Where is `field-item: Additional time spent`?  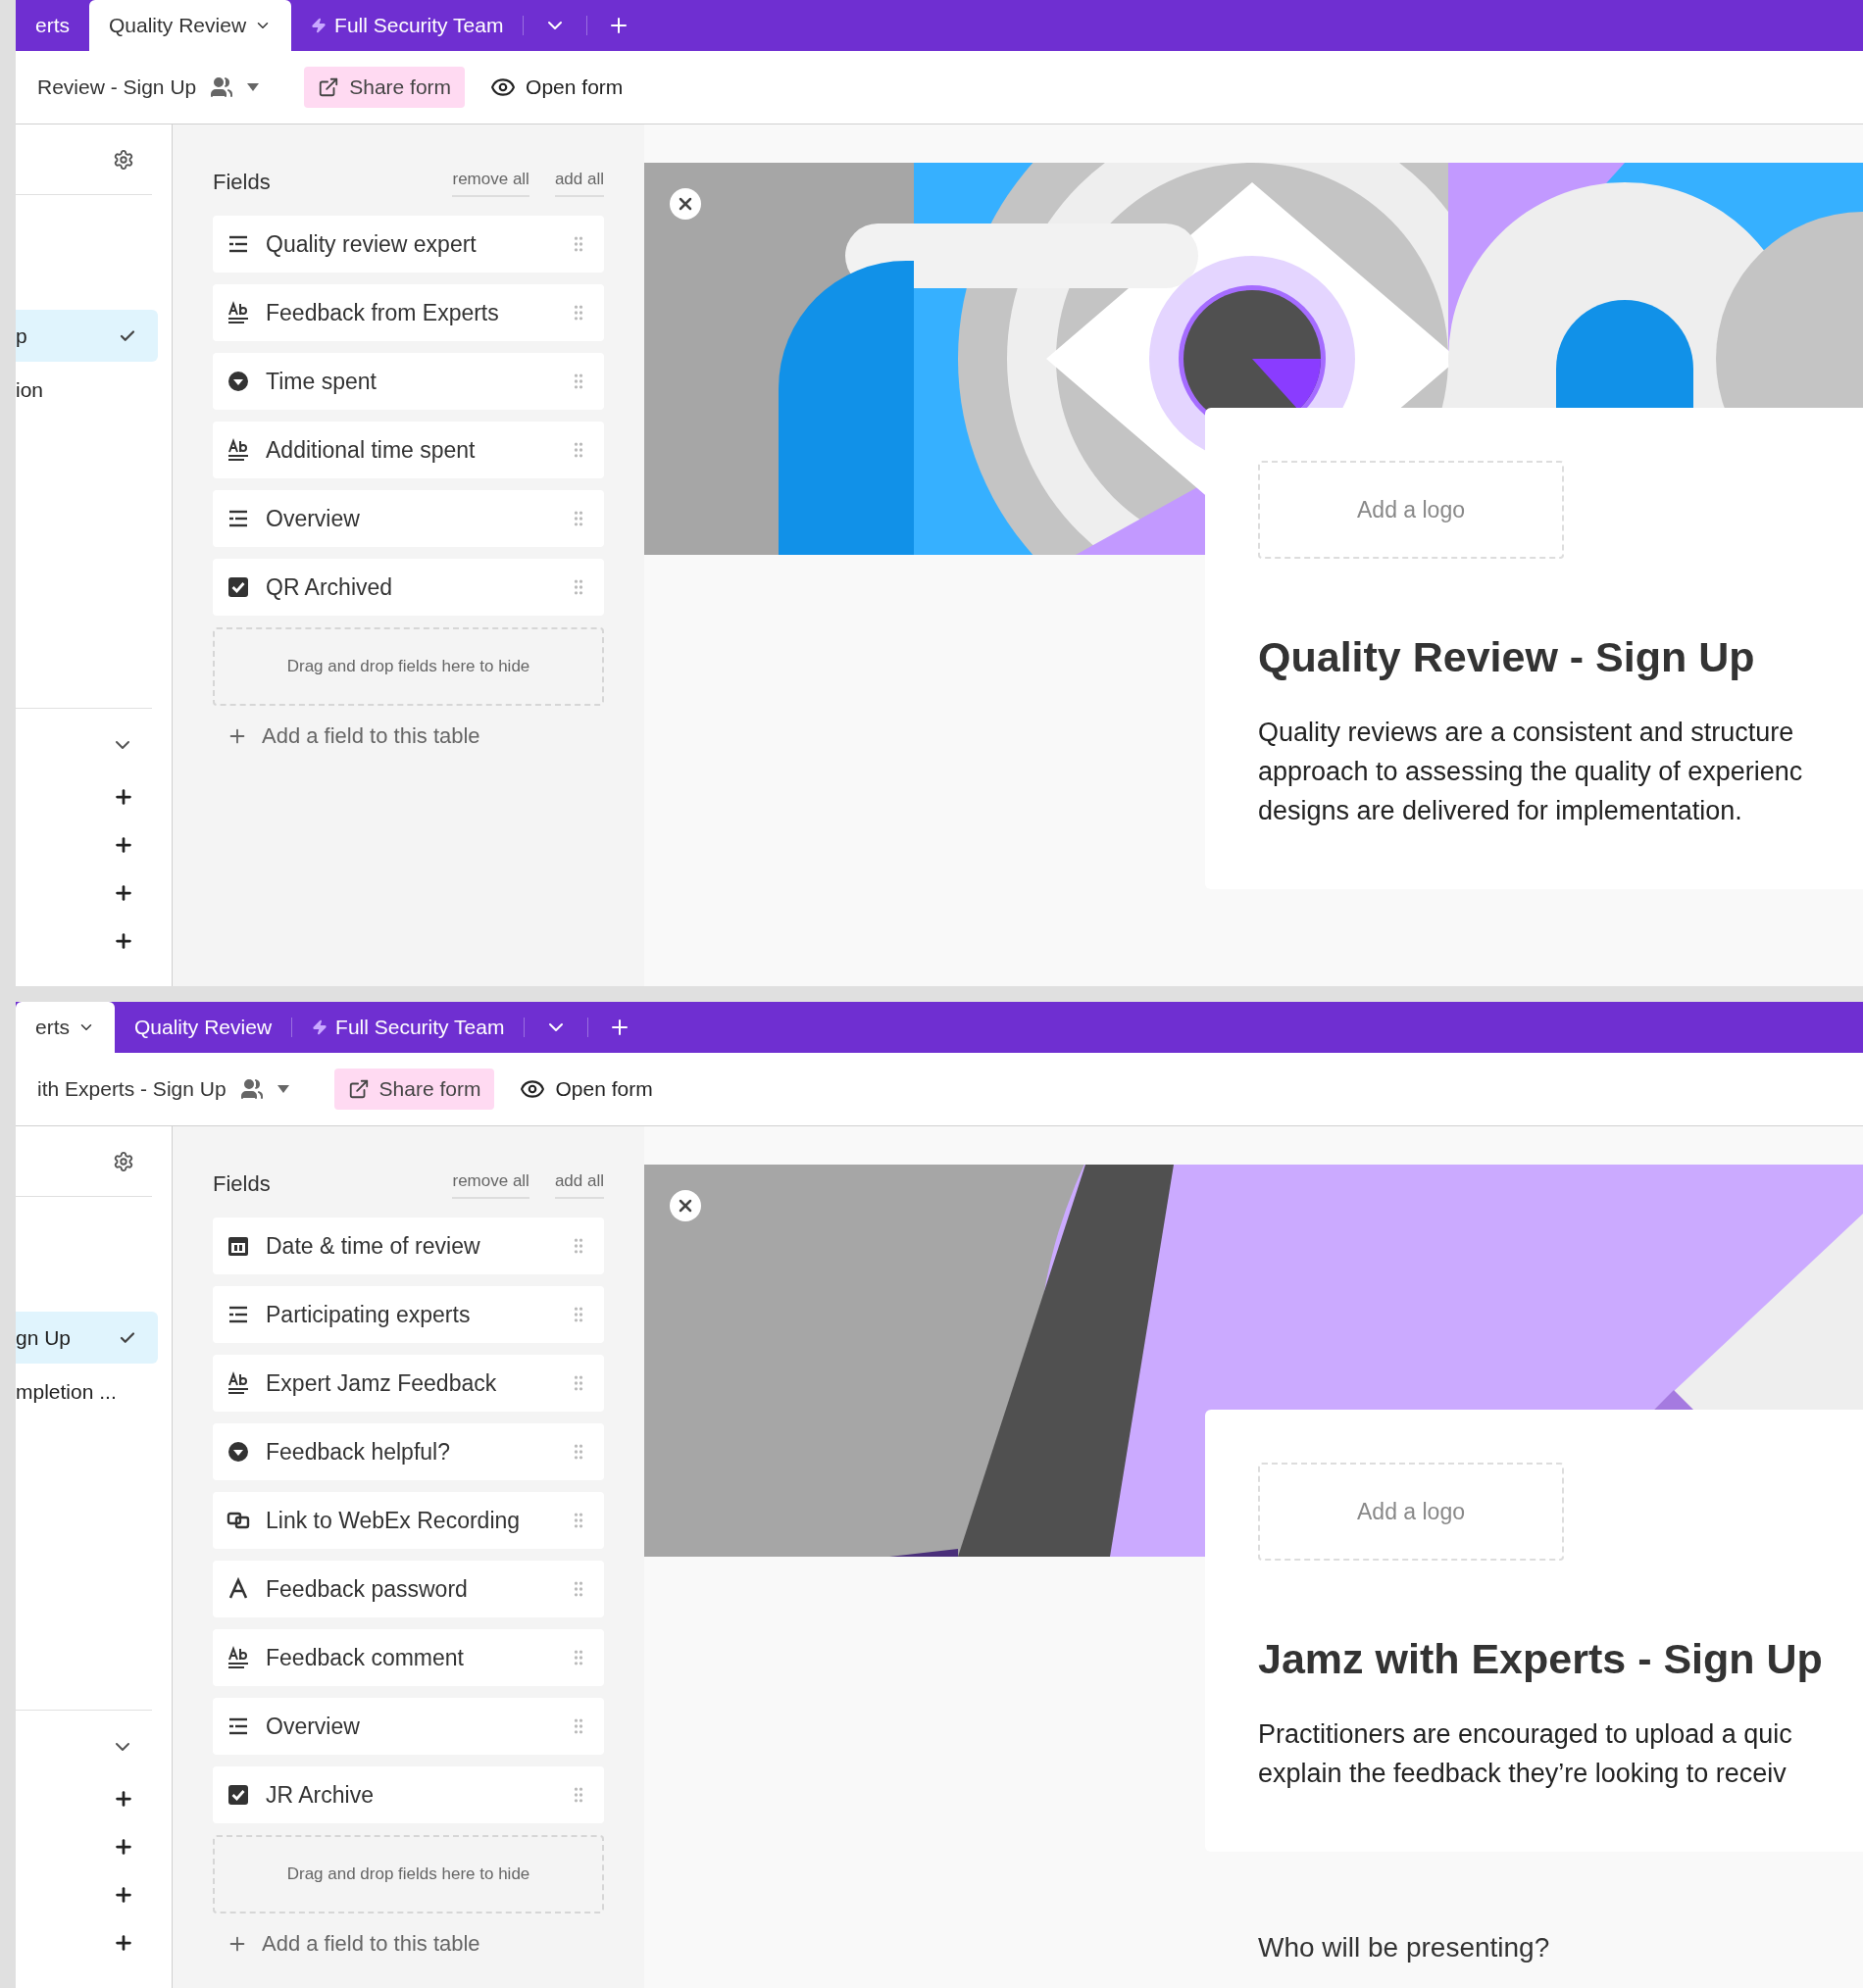 field-item: Additional time spent is located at coordinates (409, 450).